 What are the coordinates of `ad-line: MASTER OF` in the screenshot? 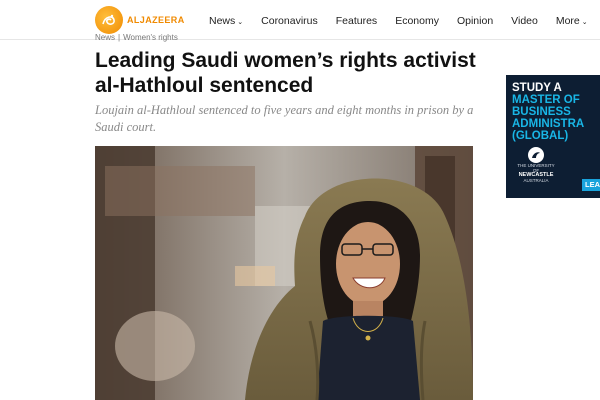 It's located at (546, 100).